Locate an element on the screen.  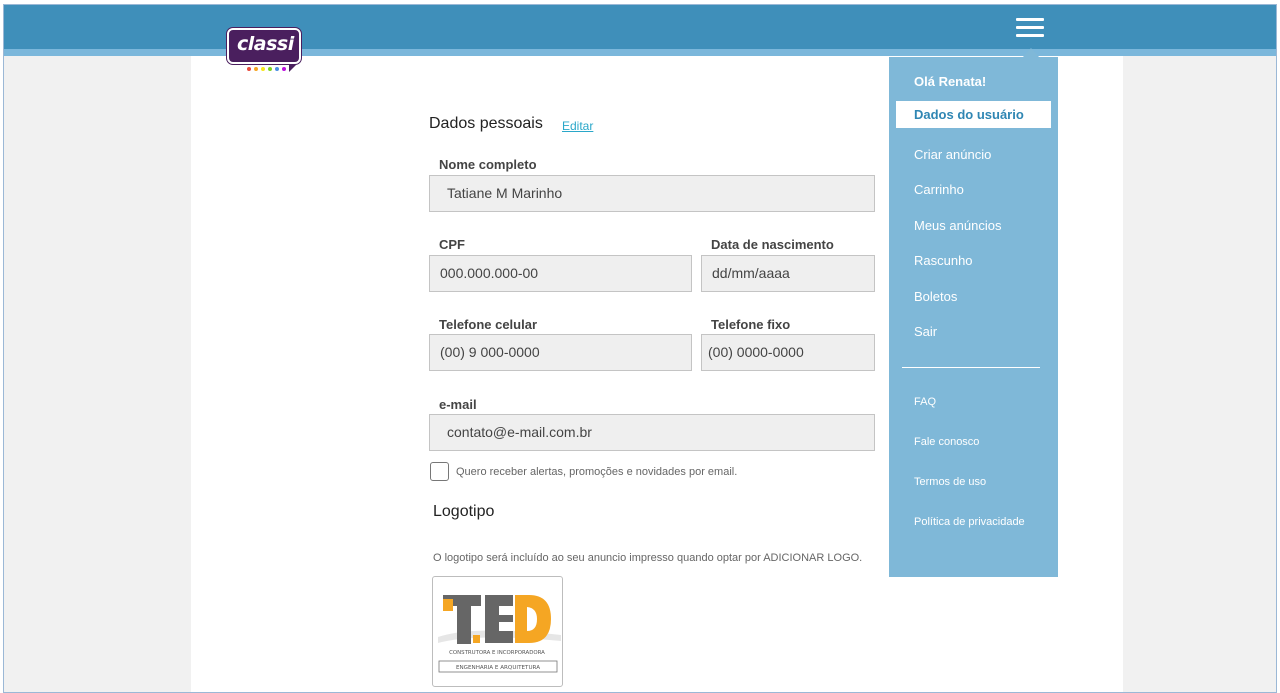
menu-item-my-ads: Meus anúncios is located at coordinates (957, 225).